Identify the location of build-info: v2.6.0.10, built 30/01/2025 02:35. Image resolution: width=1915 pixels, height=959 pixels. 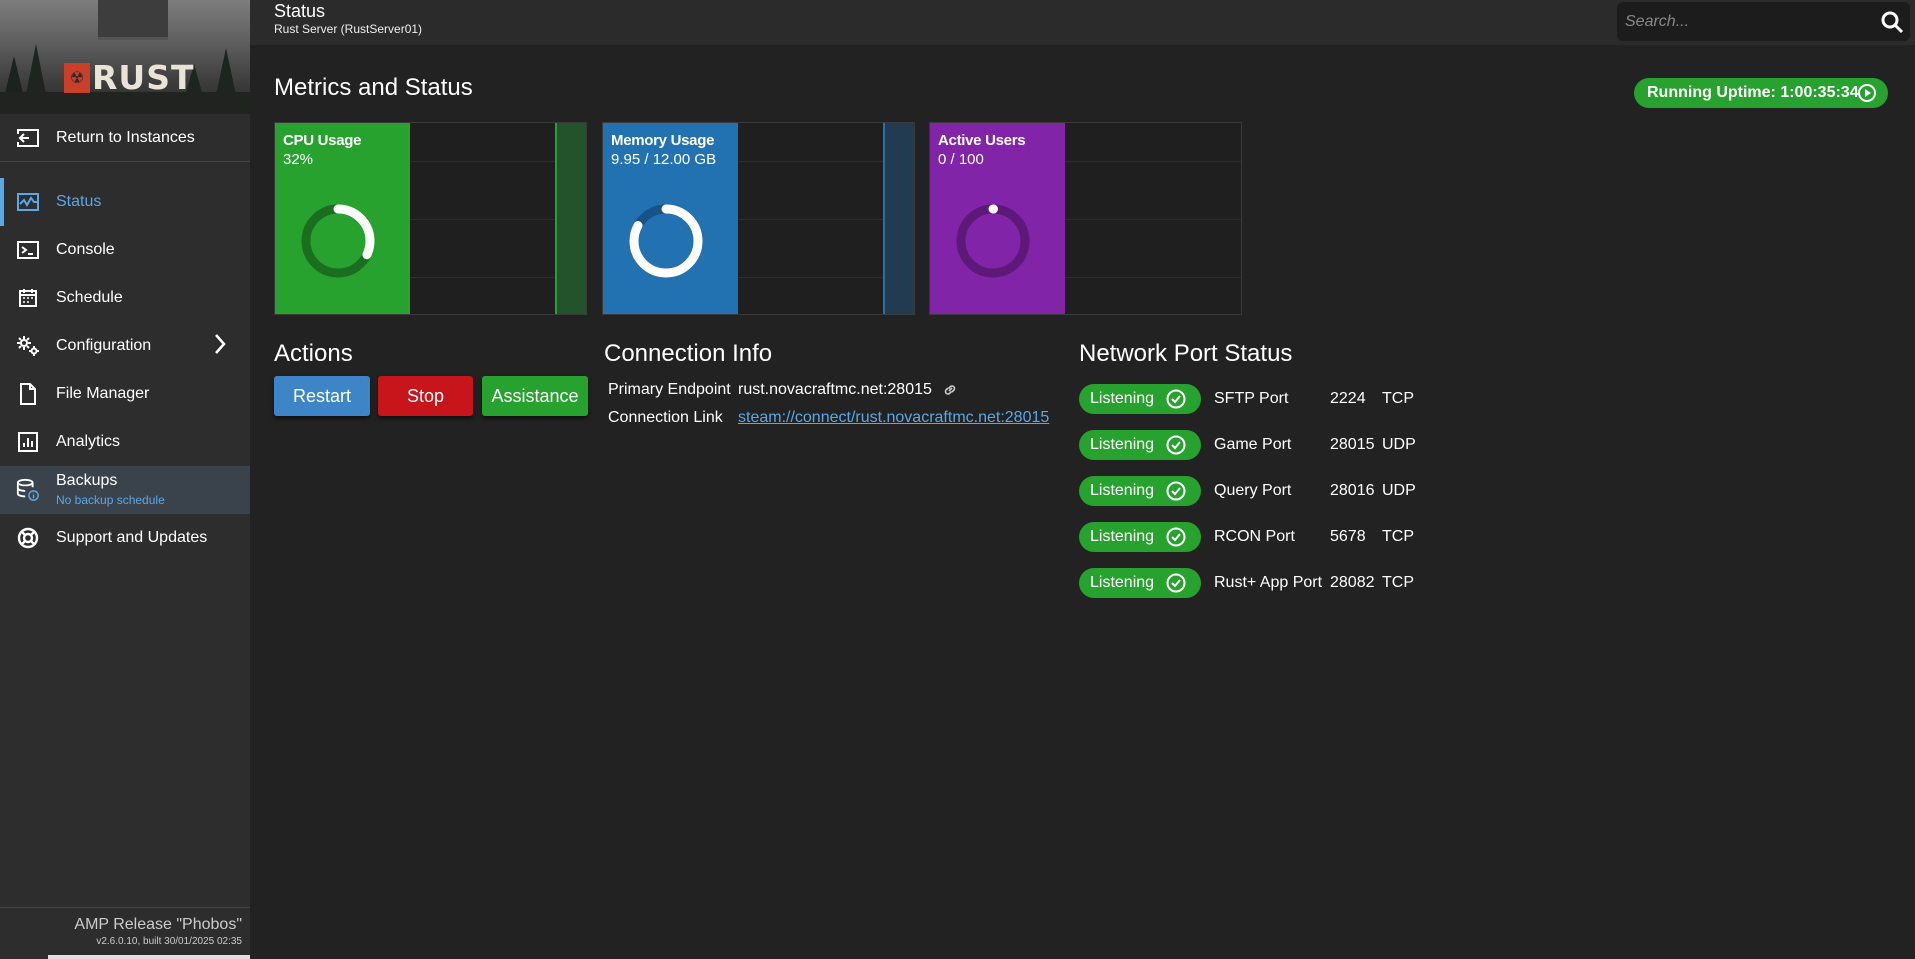
(169, 941).